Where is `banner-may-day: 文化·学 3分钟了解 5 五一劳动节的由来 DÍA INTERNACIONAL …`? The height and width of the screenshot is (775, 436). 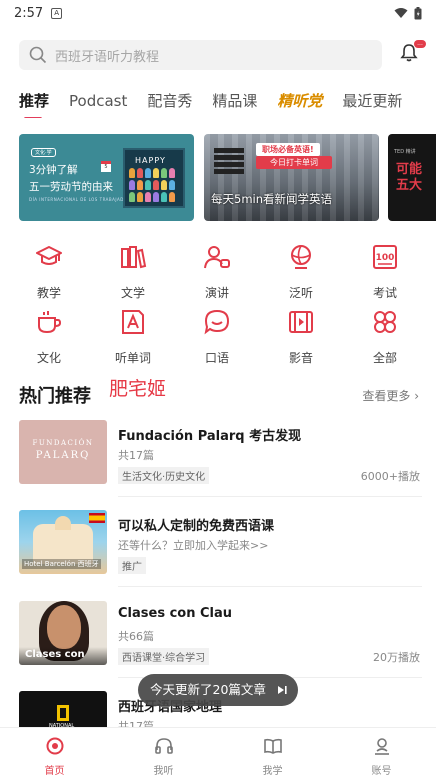
banner-may-day: 文化·学 3分钟了解 5 五一劳动节的由来 DÍA INTERNACIONAL … is located at coordinates (106, 177).